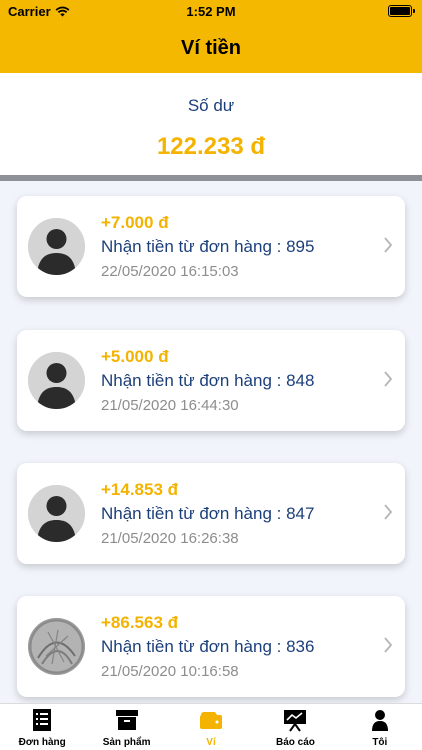 Image resolution: width=422 pixels, height=750 pixels. What do you see at coordinates (170, 538) in the screenshot?
I see `transaction-datetime: 21/05/2020 16:26:38` at bounding box center [170, 538].